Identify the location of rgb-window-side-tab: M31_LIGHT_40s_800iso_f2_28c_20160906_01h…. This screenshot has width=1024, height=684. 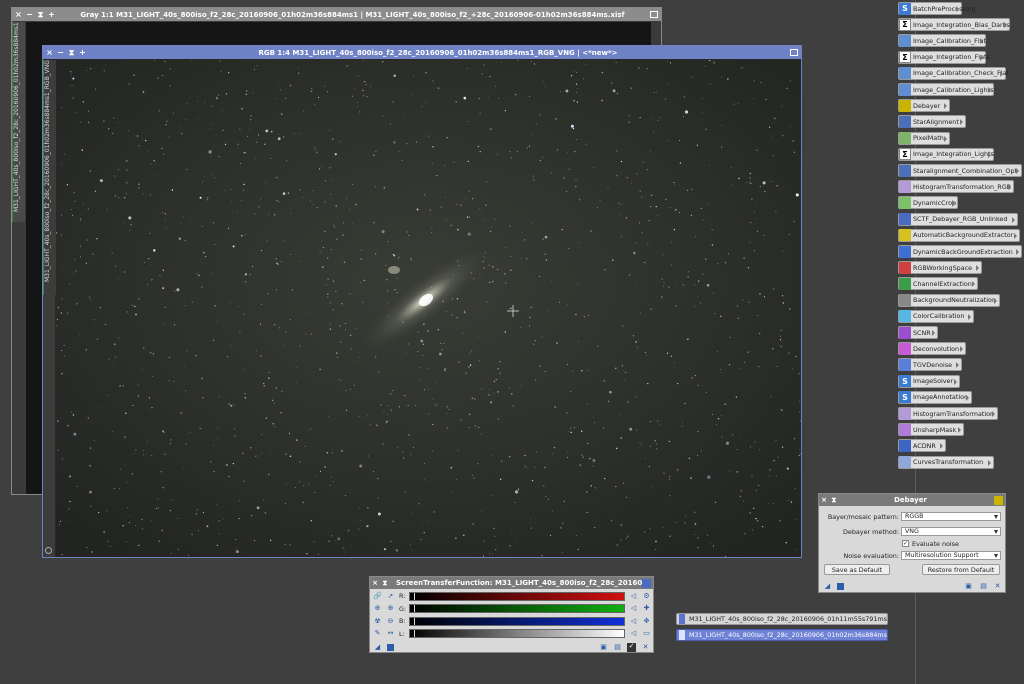
(49, 177).